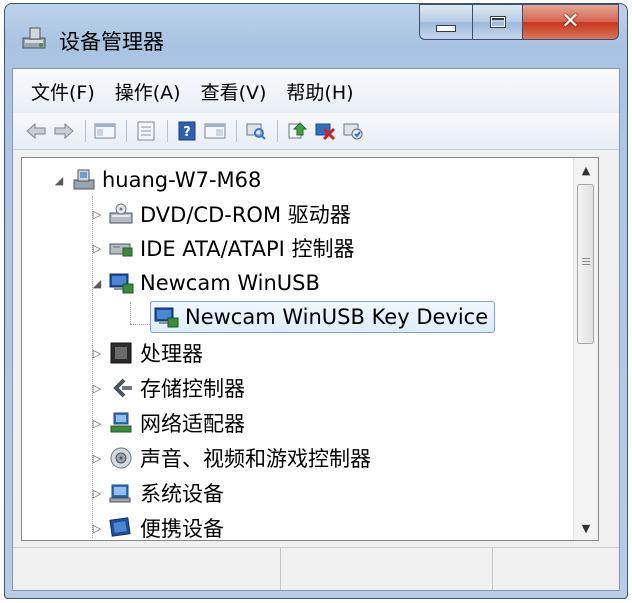 The image size is (632, 603). I want to click on device-manager-icon, so click(35, 38).